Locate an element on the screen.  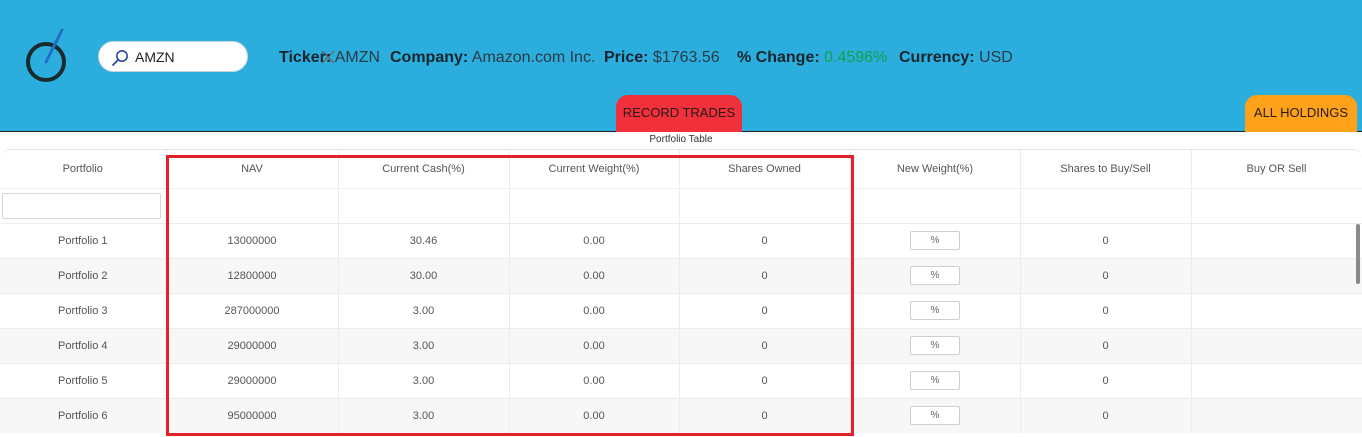
currency-value: USD is located at coordinates (996, 57).